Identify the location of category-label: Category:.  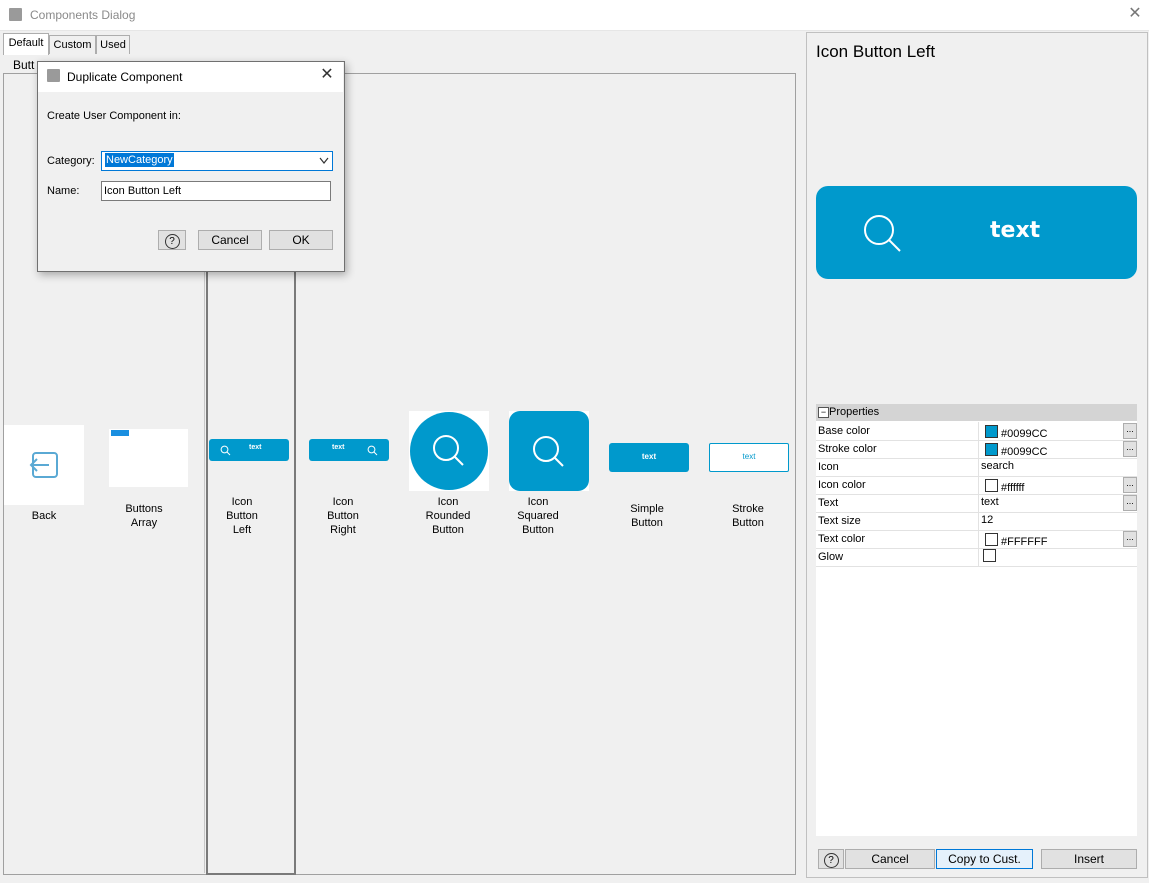
(71, 161).